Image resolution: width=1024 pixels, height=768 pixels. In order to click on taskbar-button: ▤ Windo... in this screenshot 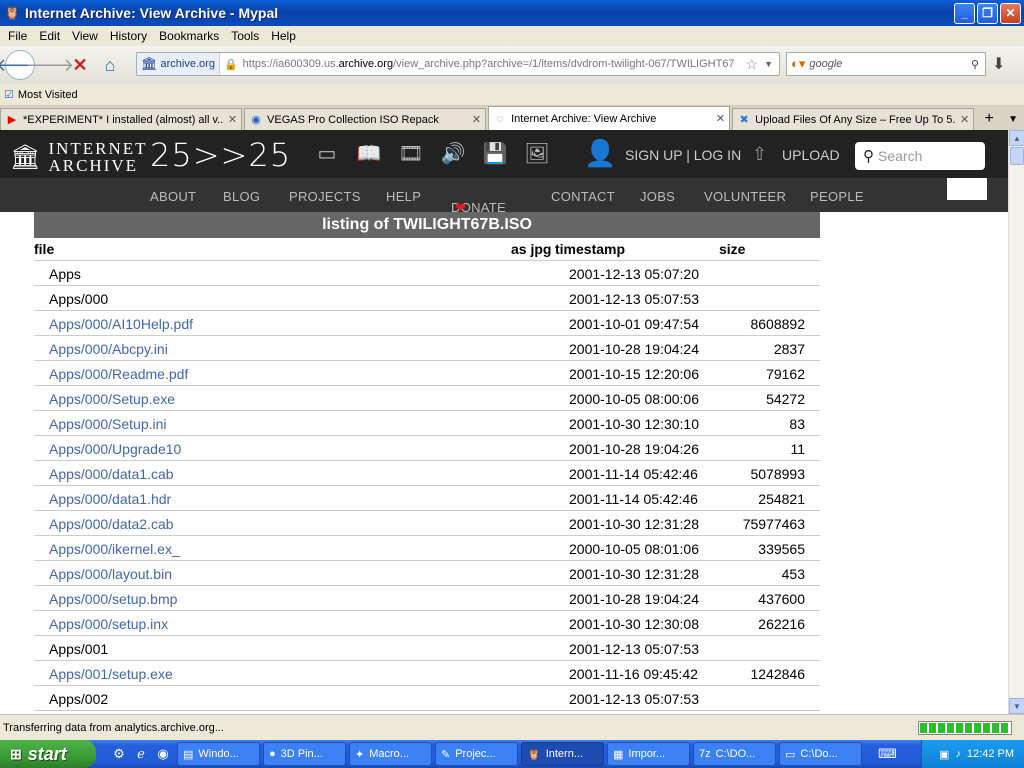, I will do `click(218, 754)`.